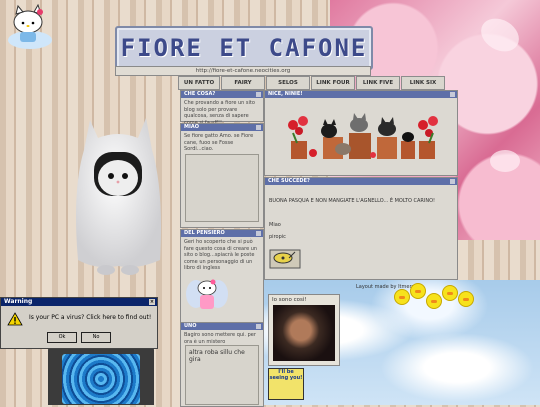 The image size is (540, 407). What do you see at coordinates (18, 301) in the screenshot?
I see `dialog-title: Warning` at bounding box center [18, 301].